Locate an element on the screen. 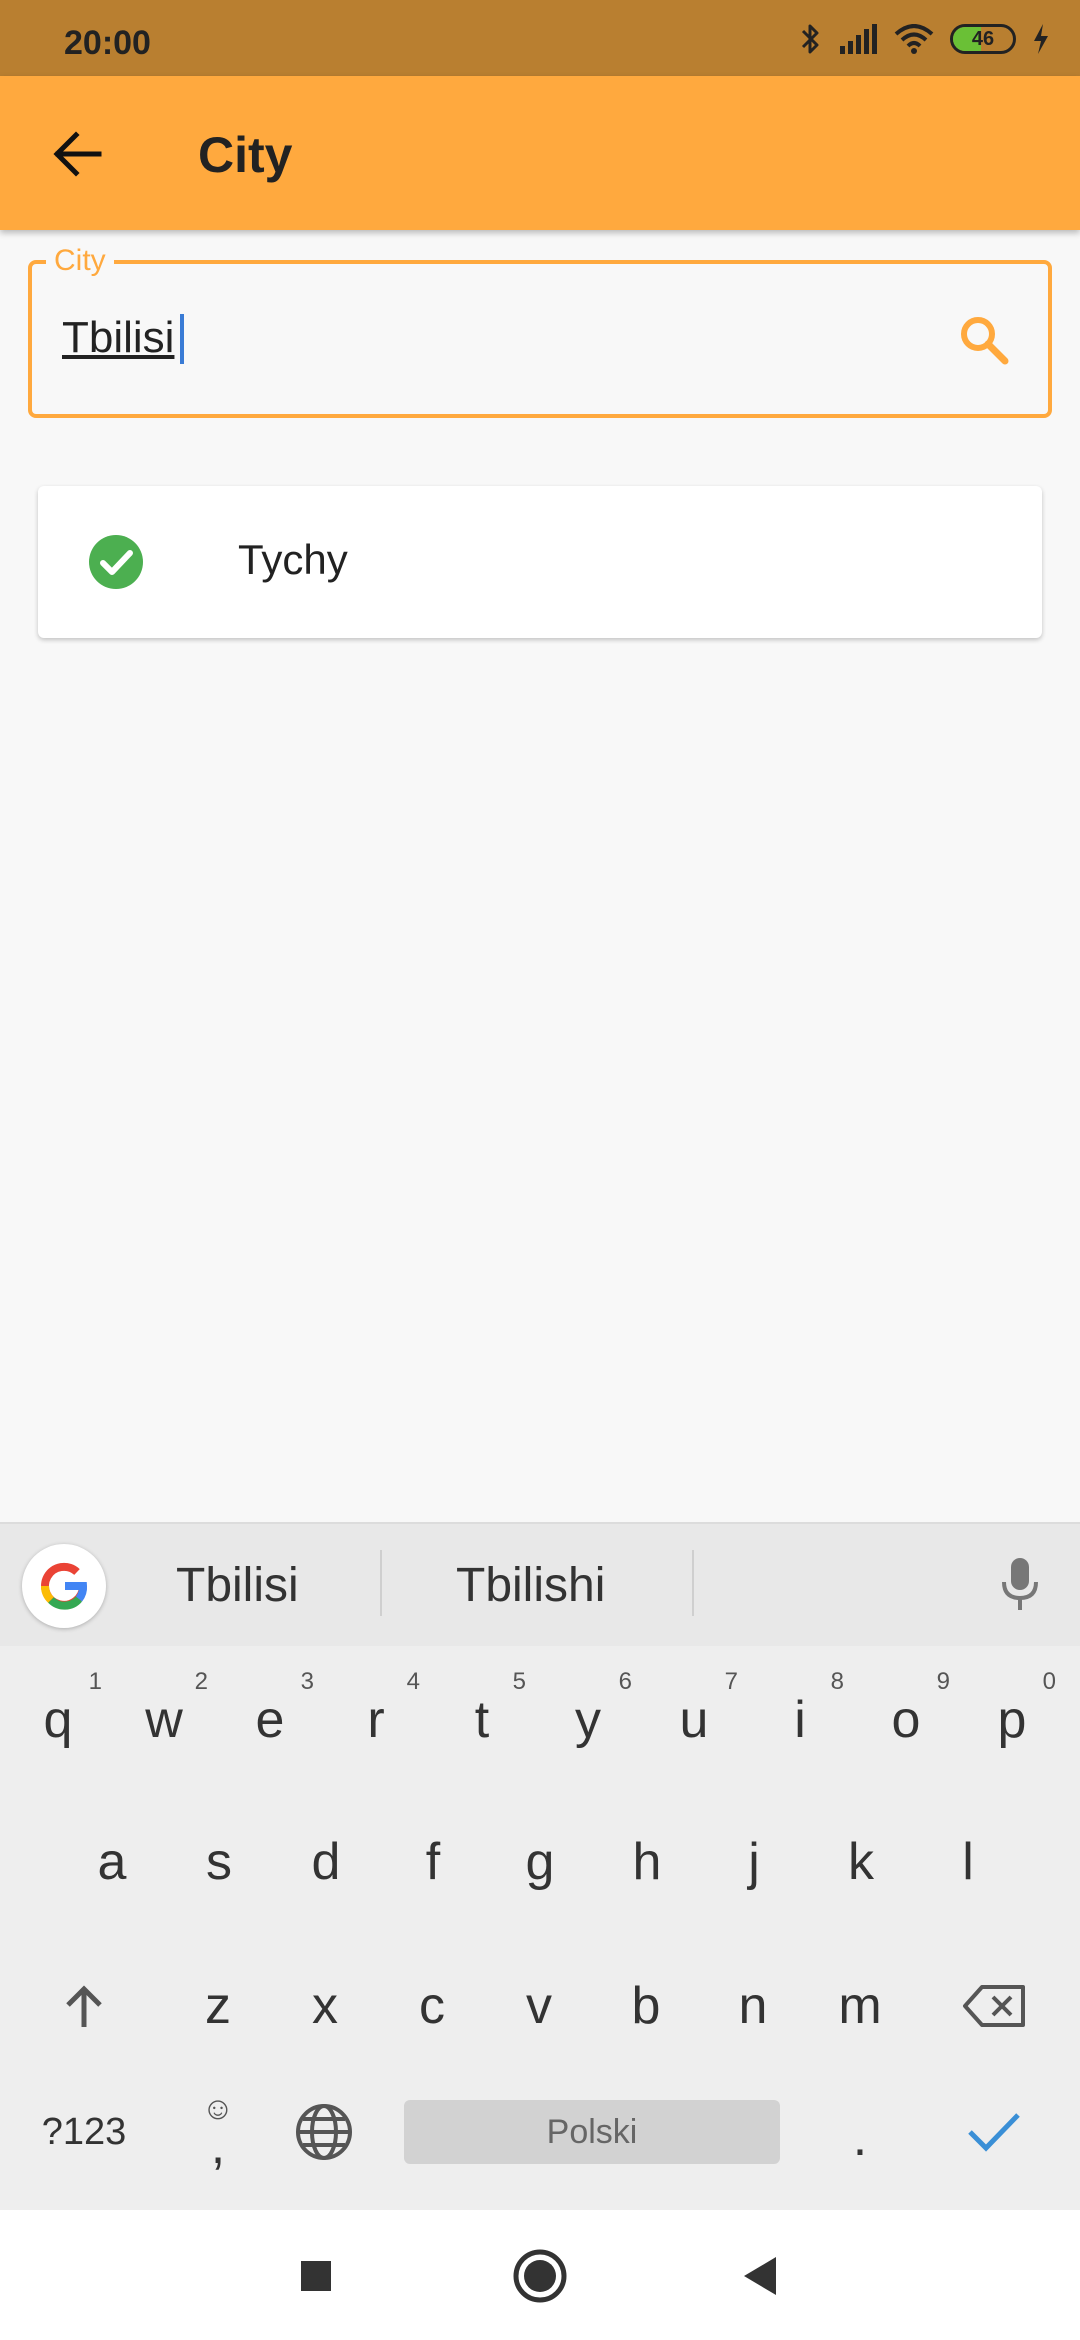  key-u: u7 is located at coordinates (694, 1720).